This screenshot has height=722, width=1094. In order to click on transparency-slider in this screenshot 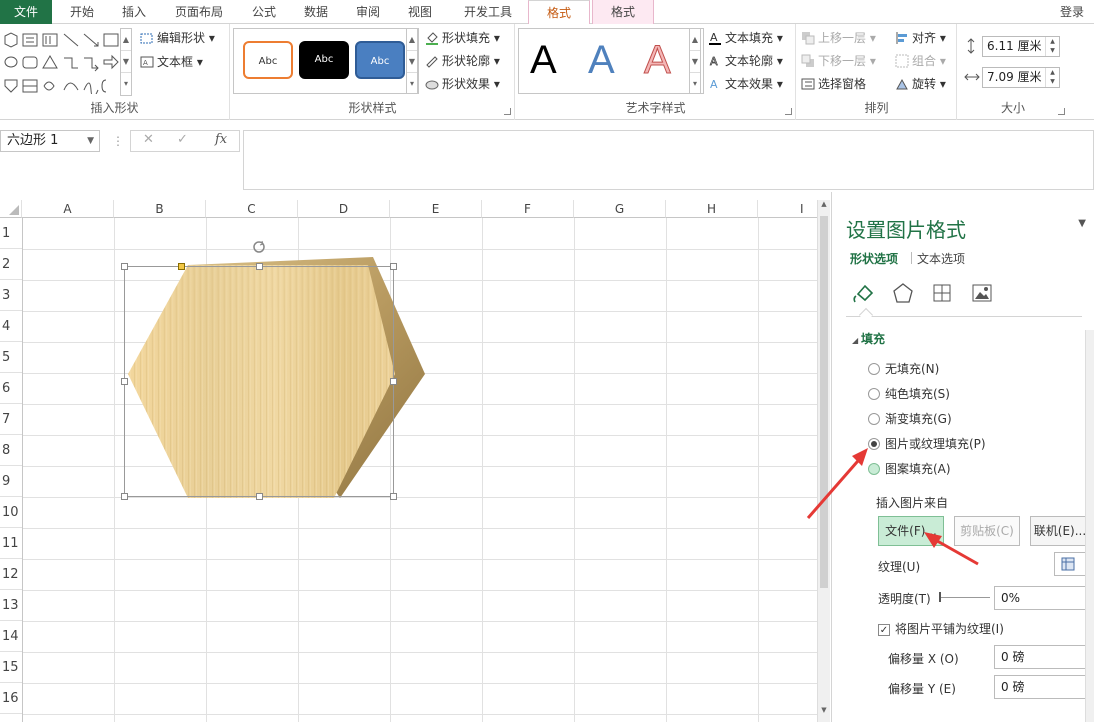, I will do `click(965, 597)`.